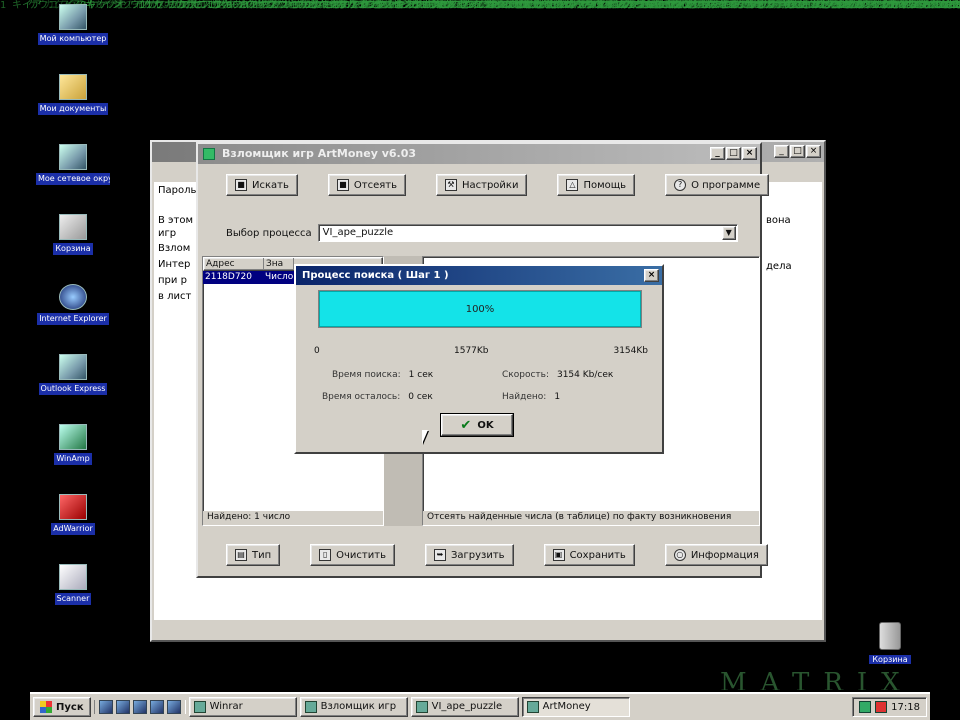 Image resolution: width=960 pixels, height=720 pixels. What do you see at coordinates (479, 275) in the screenshot?
I see `dialog-titlebar: Процесс поиска ( Шаг 1 ) ×` at bounding box center [479, 275].